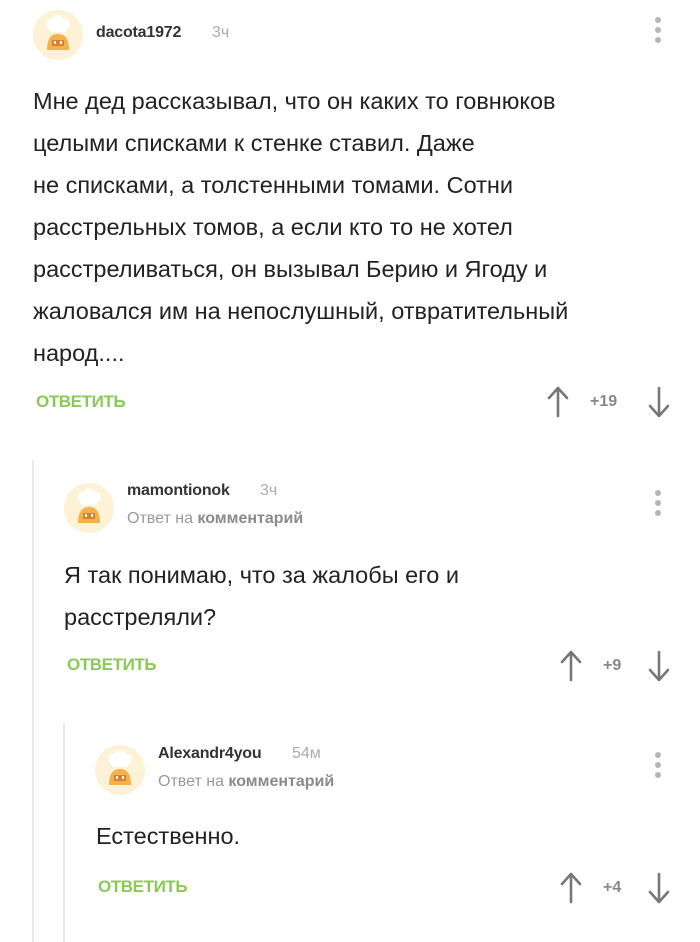 Image resolution: width=700 pixels, height=942 pixels. What do you see at coordinates (571, 888) in the screenshot?
I see `arrow-up-icon` at bounding box center [571, 888].